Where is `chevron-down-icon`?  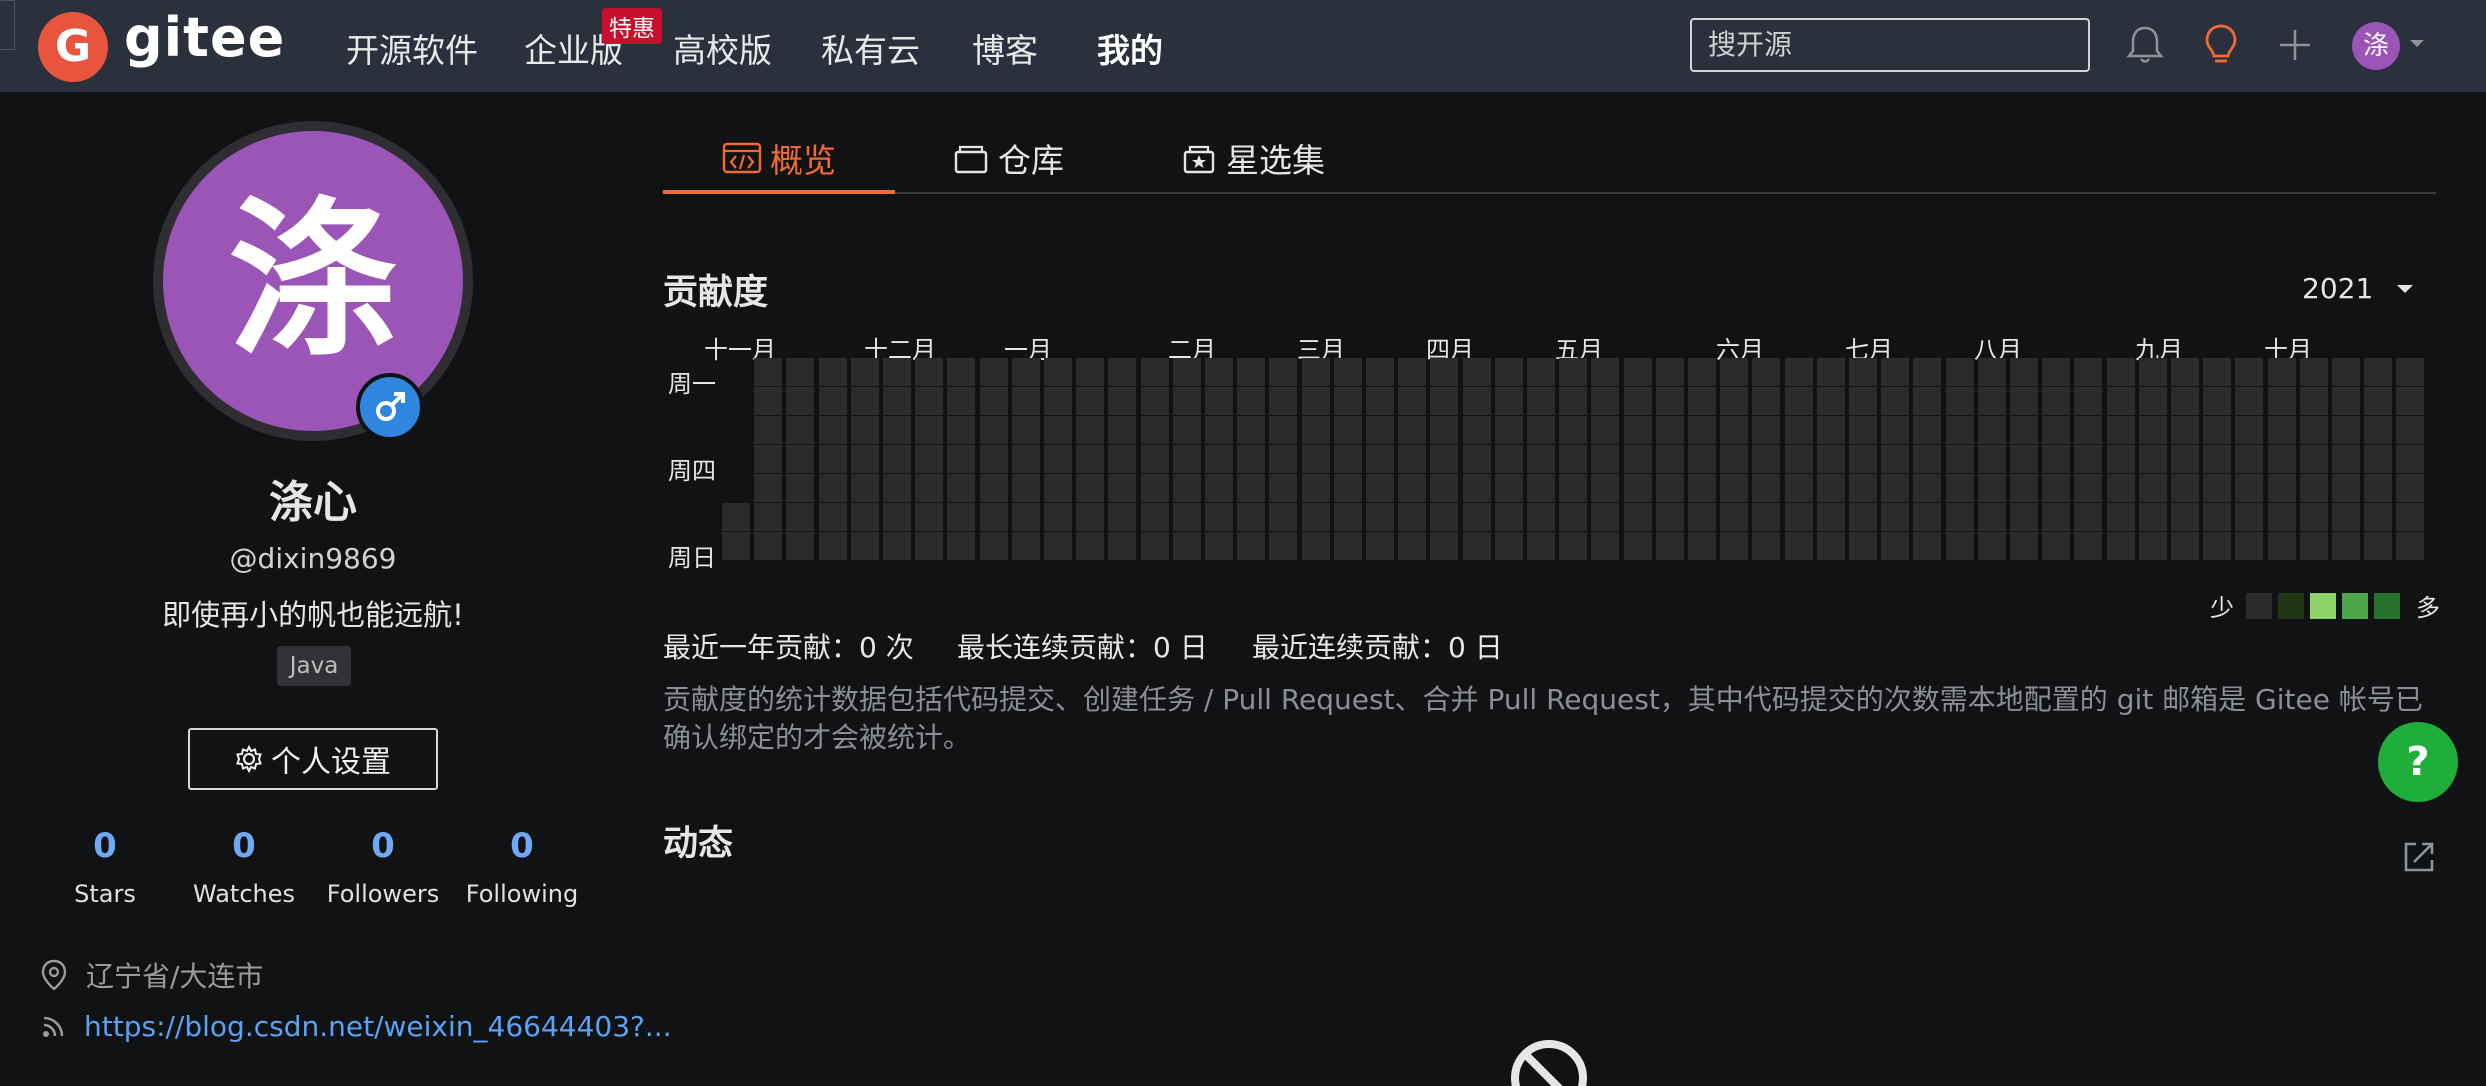 chevron-down-icon is located at coordinates (2417, 43).